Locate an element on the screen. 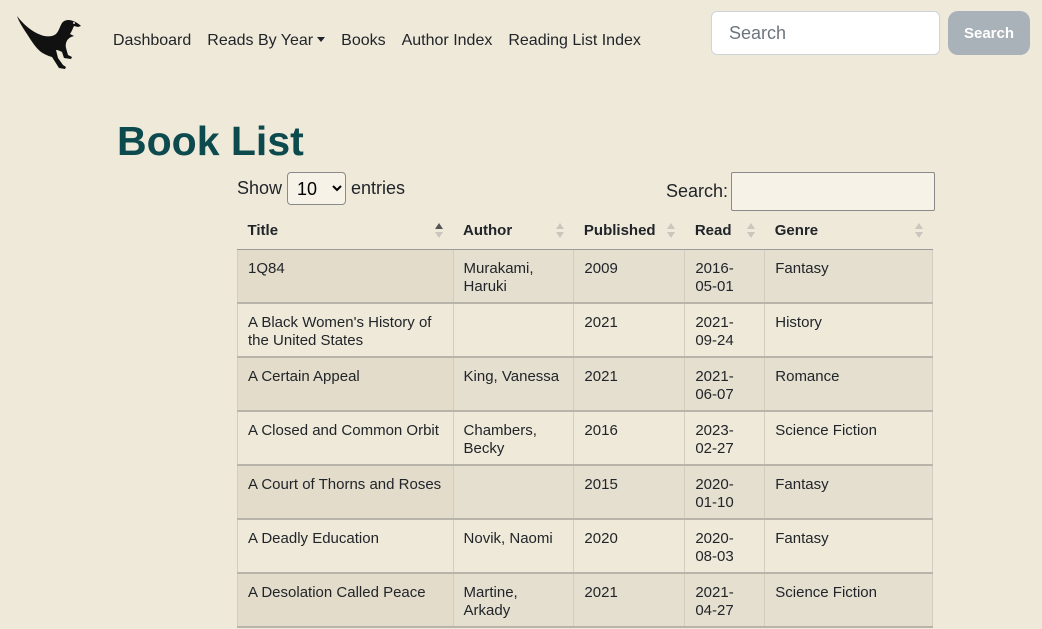 The width and height of the screenshot is (1042, 629). cell-author: Murakami, Haruki is located at coordinates (513, 276).